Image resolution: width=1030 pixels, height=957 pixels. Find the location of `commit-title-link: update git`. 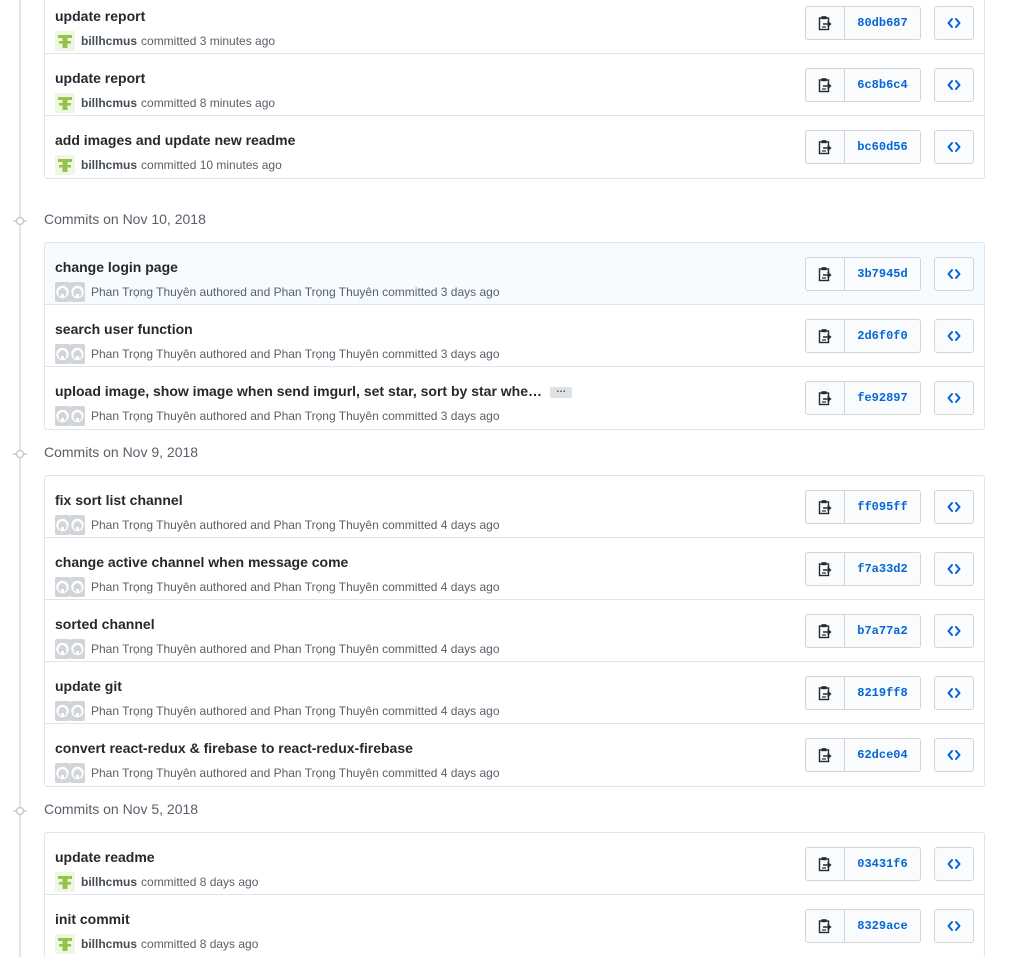

commit-title-link: update git is located at coordinates (88, 686).